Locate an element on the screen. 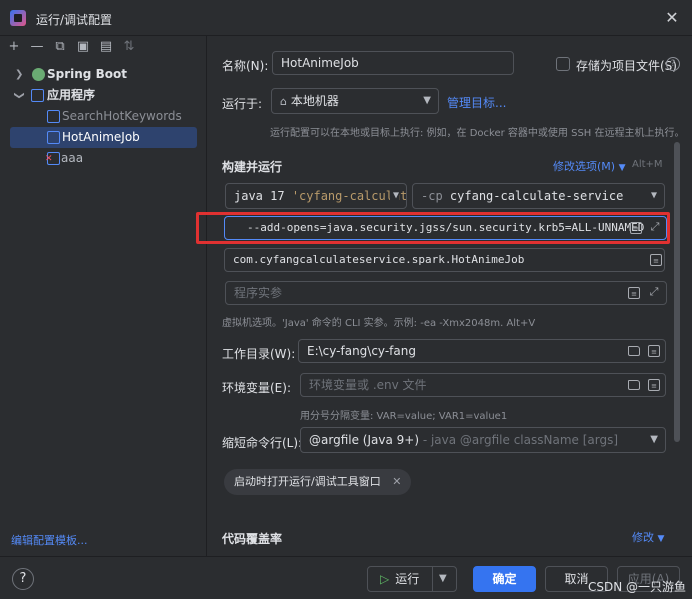 The height and width of the screenshot is (599, 692). tree-item-hotanimejob: HotAnimeJob is located at coordinates (103, 137).